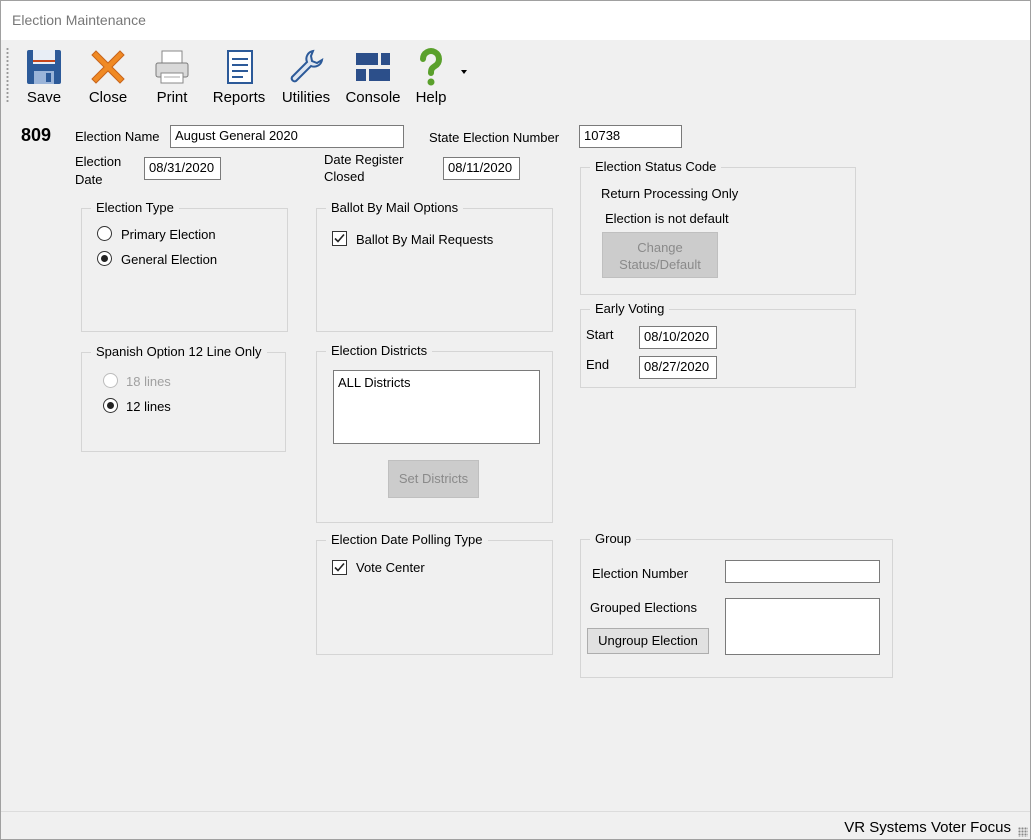 The width and height of the screenshot is (1031, 840). What do you see at coordinates (239, 97) in the screenshot?
I see `reports-label: Reports` at bounding box center [239, 97].